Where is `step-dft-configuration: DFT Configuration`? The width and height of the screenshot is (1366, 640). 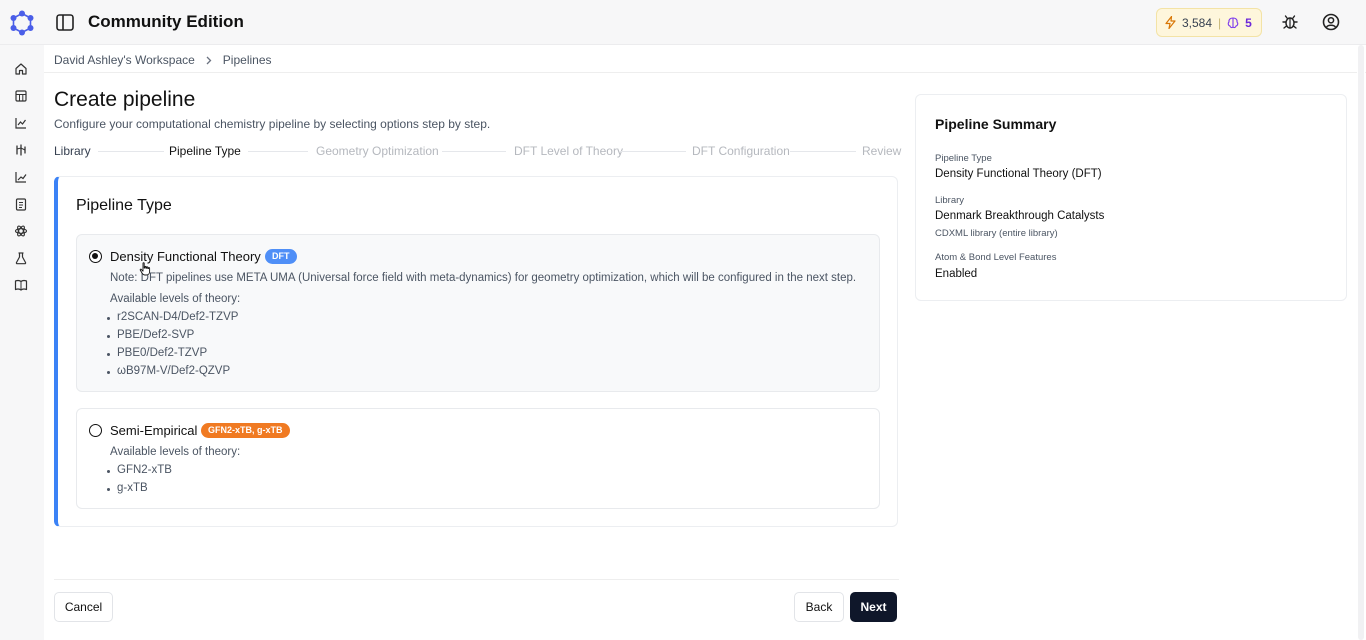 step-dft-configuration: DFT Configuration is located at coordinates (741, 151).